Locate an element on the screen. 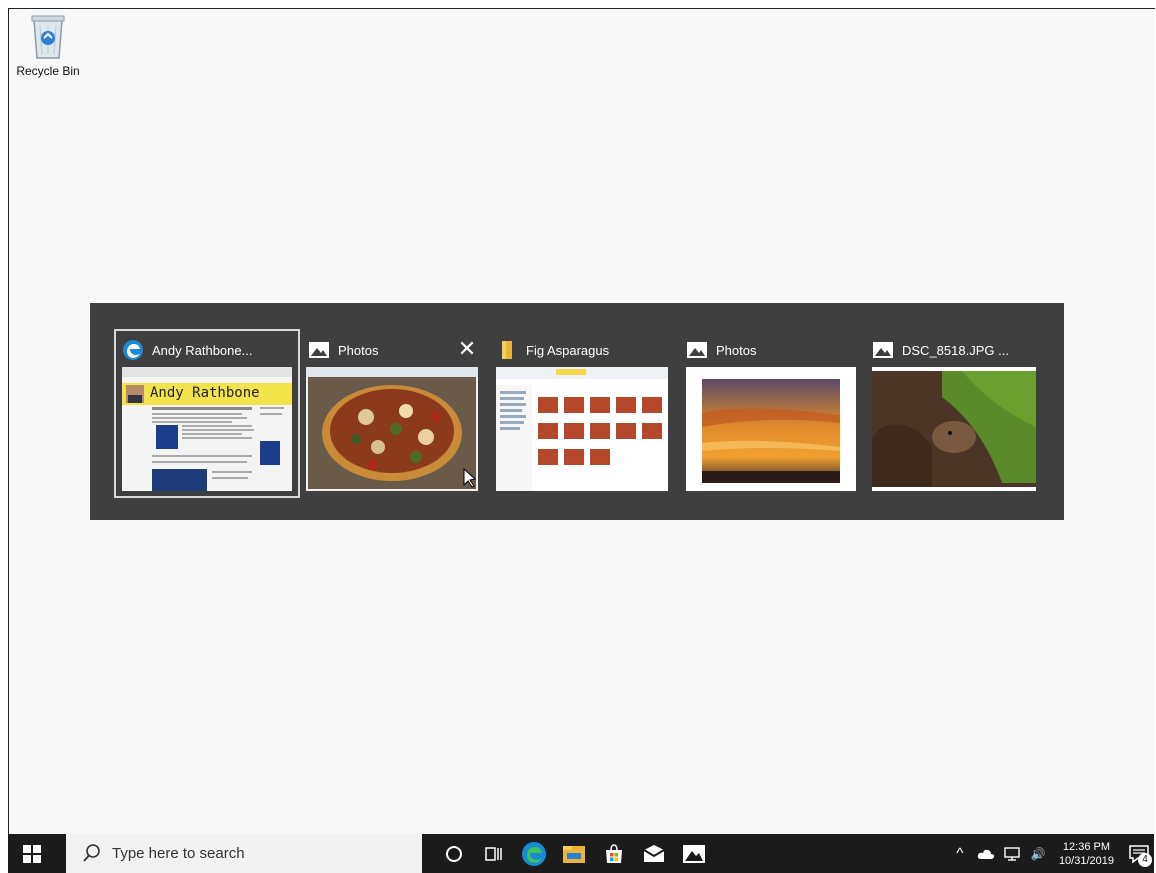 This screenshot has height=873, width=1156. window-thumbnail-andy-rathbone: Andy Rathbone... Andy Rathbone is located at coordinates (207, 413).